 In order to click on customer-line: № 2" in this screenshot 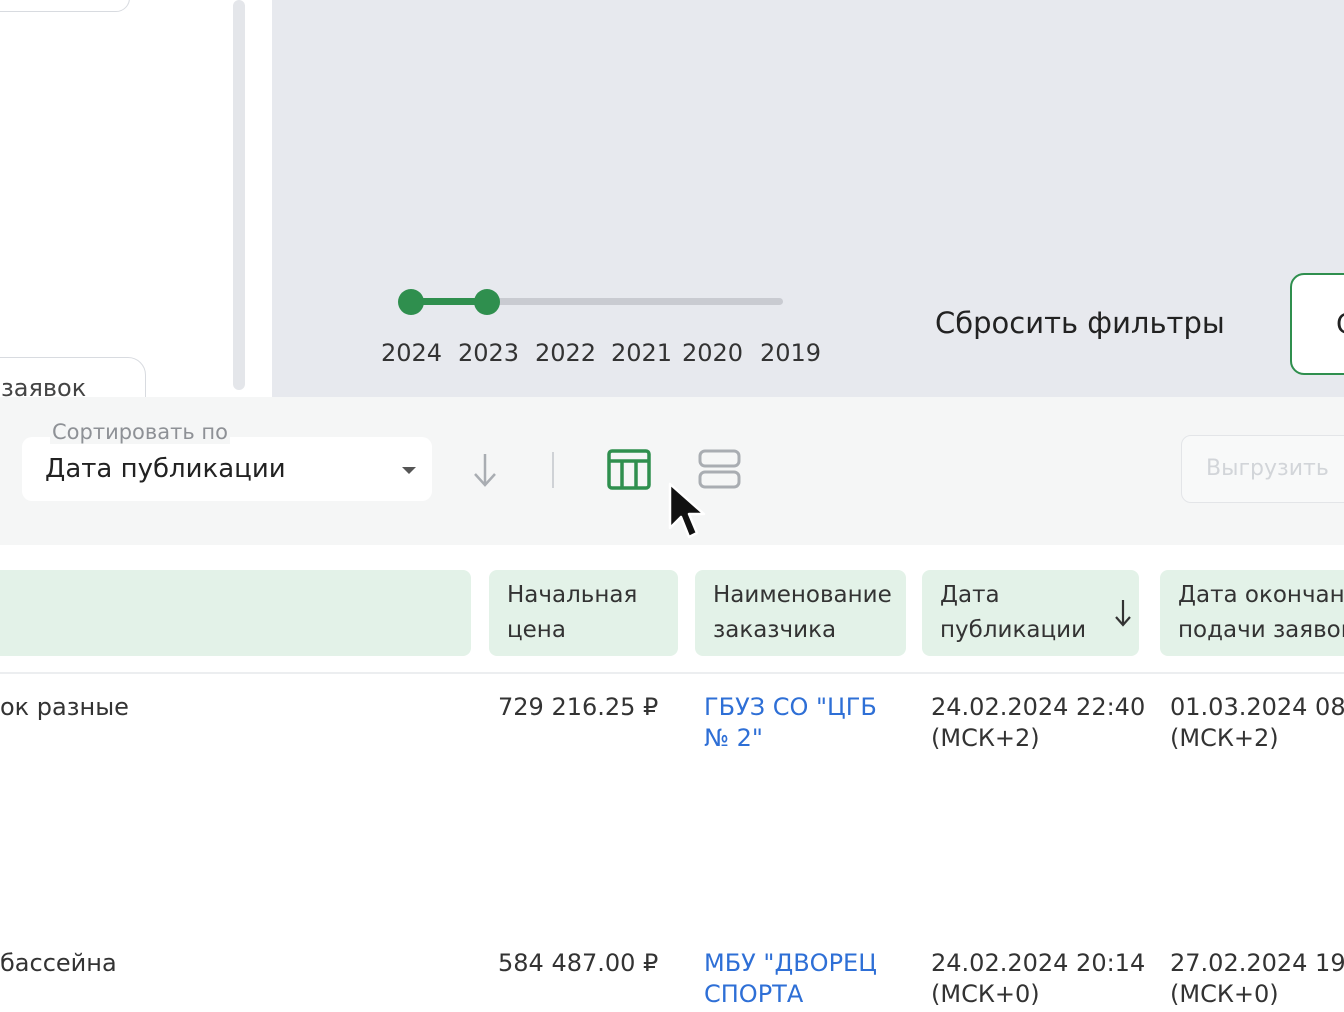, I will do `click(733, 738)`.